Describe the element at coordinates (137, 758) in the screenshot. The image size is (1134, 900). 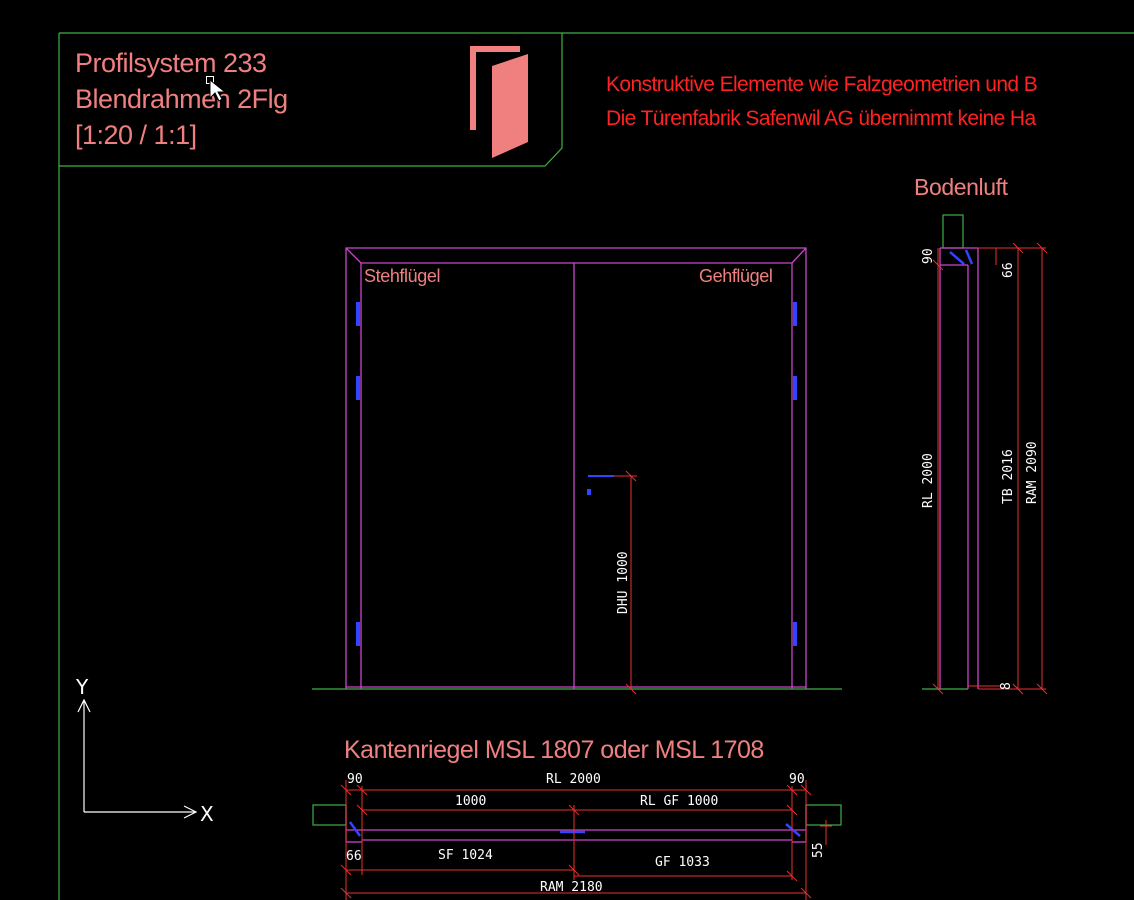
I see `ucs-axis-icon` at that location.